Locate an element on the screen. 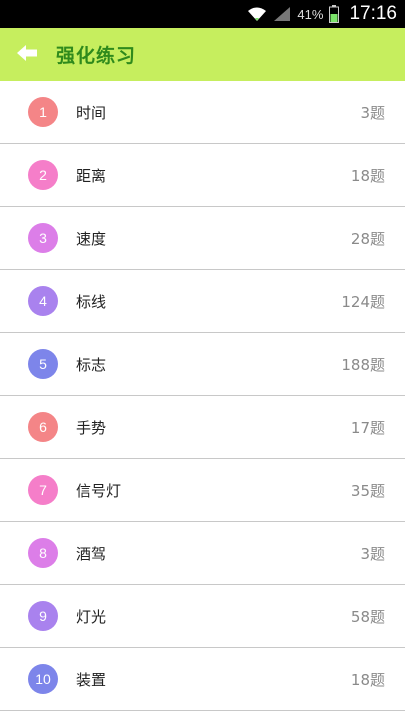 Image resolution: width=405 pixels, height=720 pixels. list-item: 3 速度 28题 is located at coordinates (202, 238).